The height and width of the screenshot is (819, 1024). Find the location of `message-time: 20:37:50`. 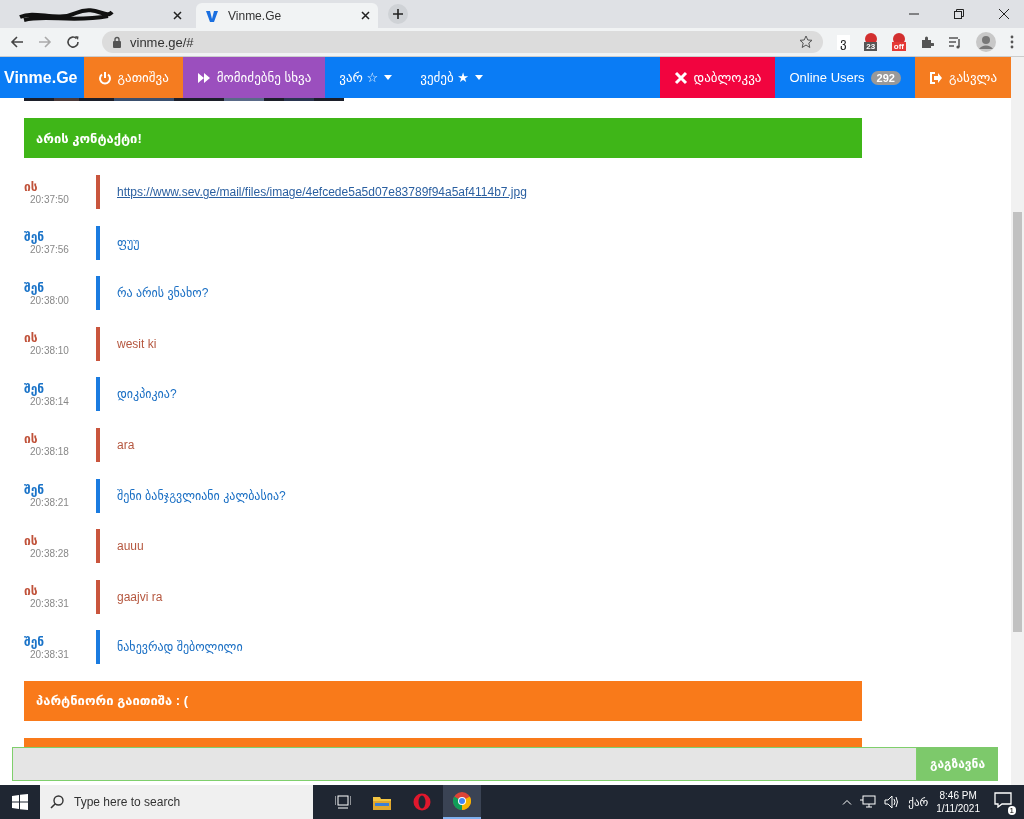

message-time: 20:37:50 is located at coordinates (49, 199).